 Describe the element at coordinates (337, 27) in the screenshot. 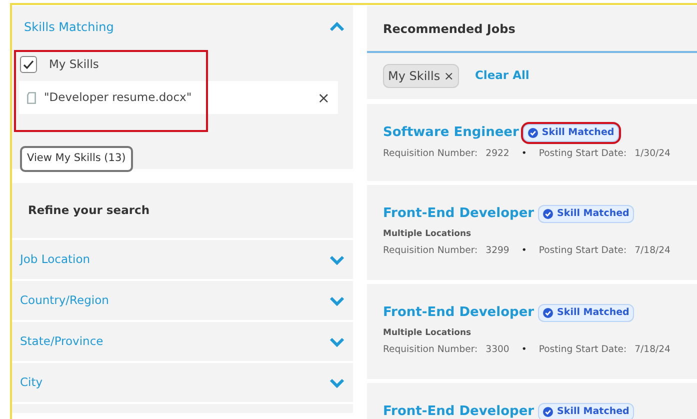

I see `chevron-up-icon` at that location.